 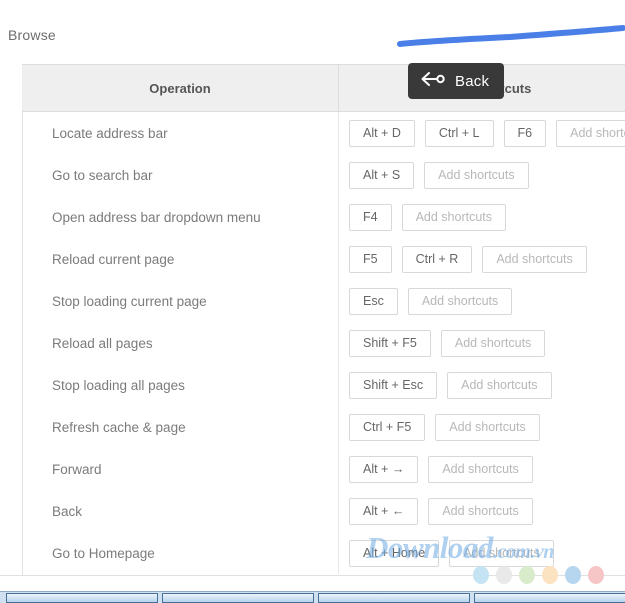 I want to click on operation-label: Go to Homepage, so click(x=180, y=553).